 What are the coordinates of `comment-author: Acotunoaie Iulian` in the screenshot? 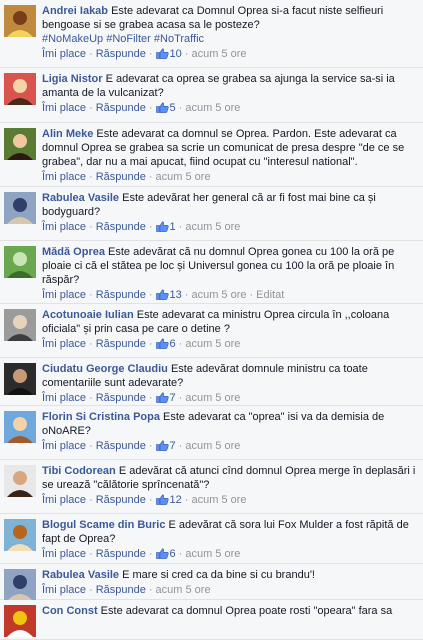 It's located at (88, 315).